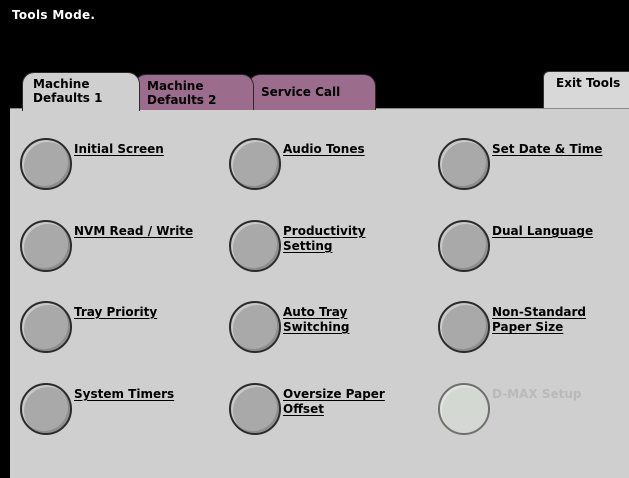 The image size is (629, 478). What do you see at coordinates (316, 319) in the screenshot?
I see `feature-label: Auto Tray Switching` at bounding box center [316, 319].